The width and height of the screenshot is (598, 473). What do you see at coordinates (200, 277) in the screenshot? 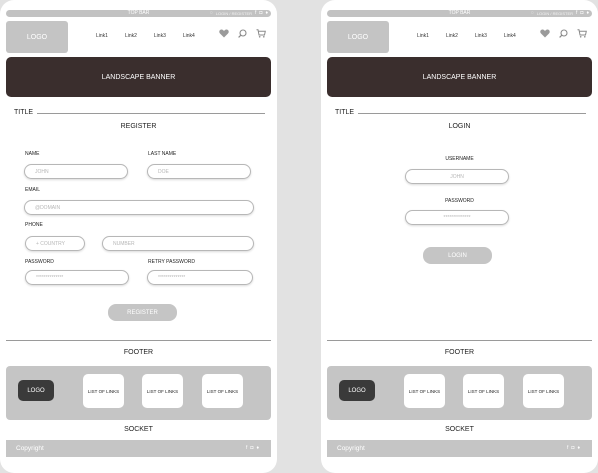
I see `retry-password-input: **************` at bounding box center [200, 277].